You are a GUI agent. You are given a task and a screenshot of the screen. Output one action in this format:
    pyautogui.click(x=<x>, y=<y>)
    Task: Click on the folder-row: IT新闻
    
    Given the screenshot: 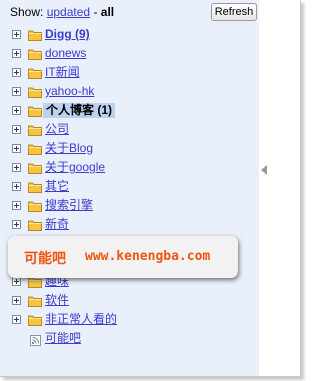 What is the action you would take?
    pyautogui.click(x=129, y=72)
    